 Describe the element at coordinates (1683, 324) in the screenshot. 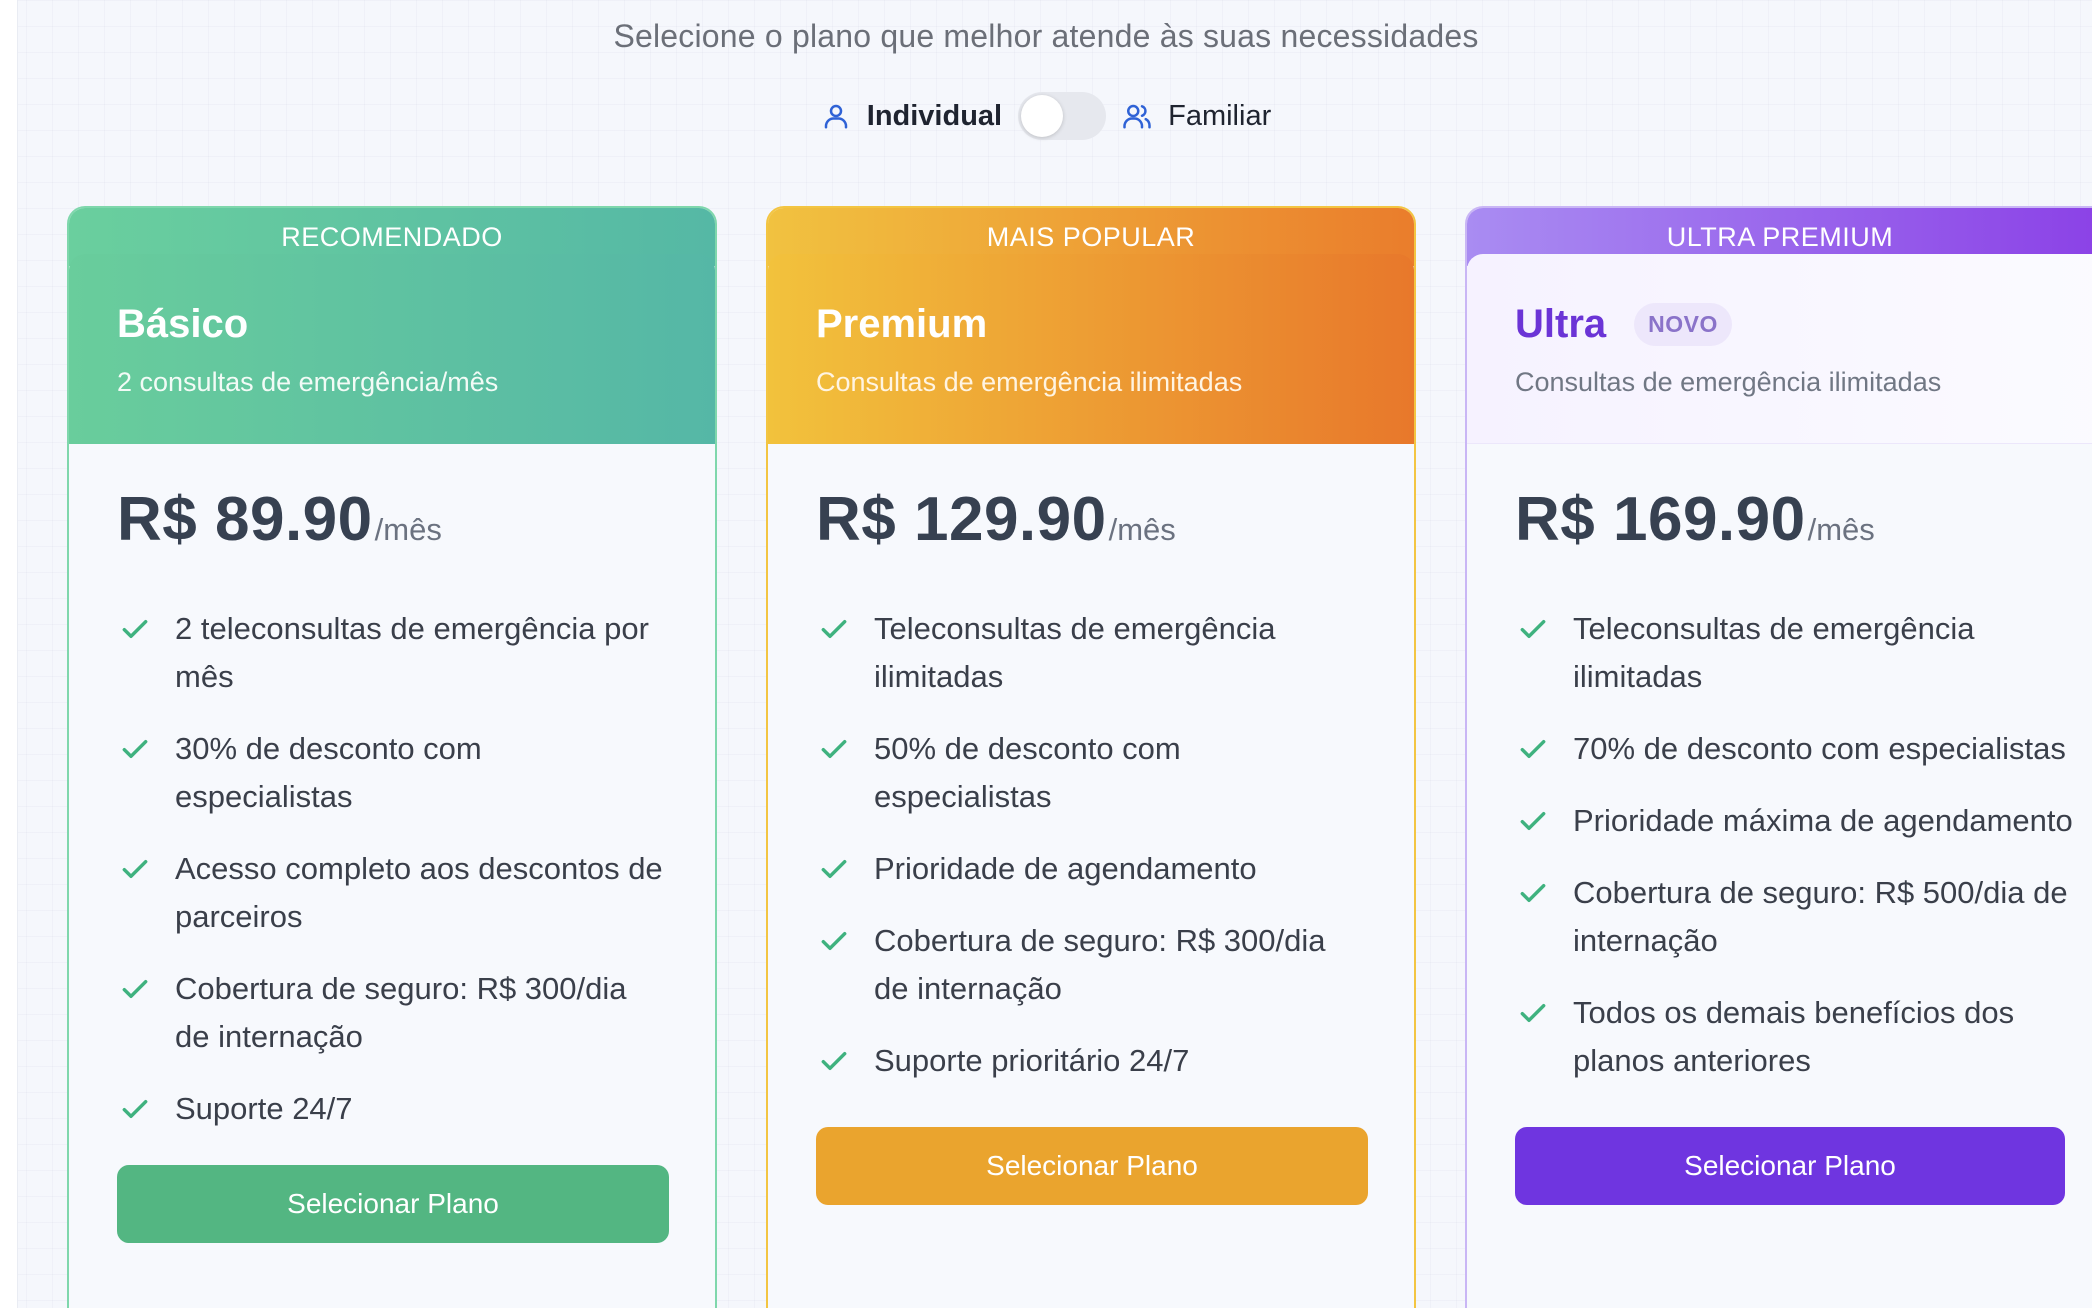

I see `new-badge: NOVO` at that location.